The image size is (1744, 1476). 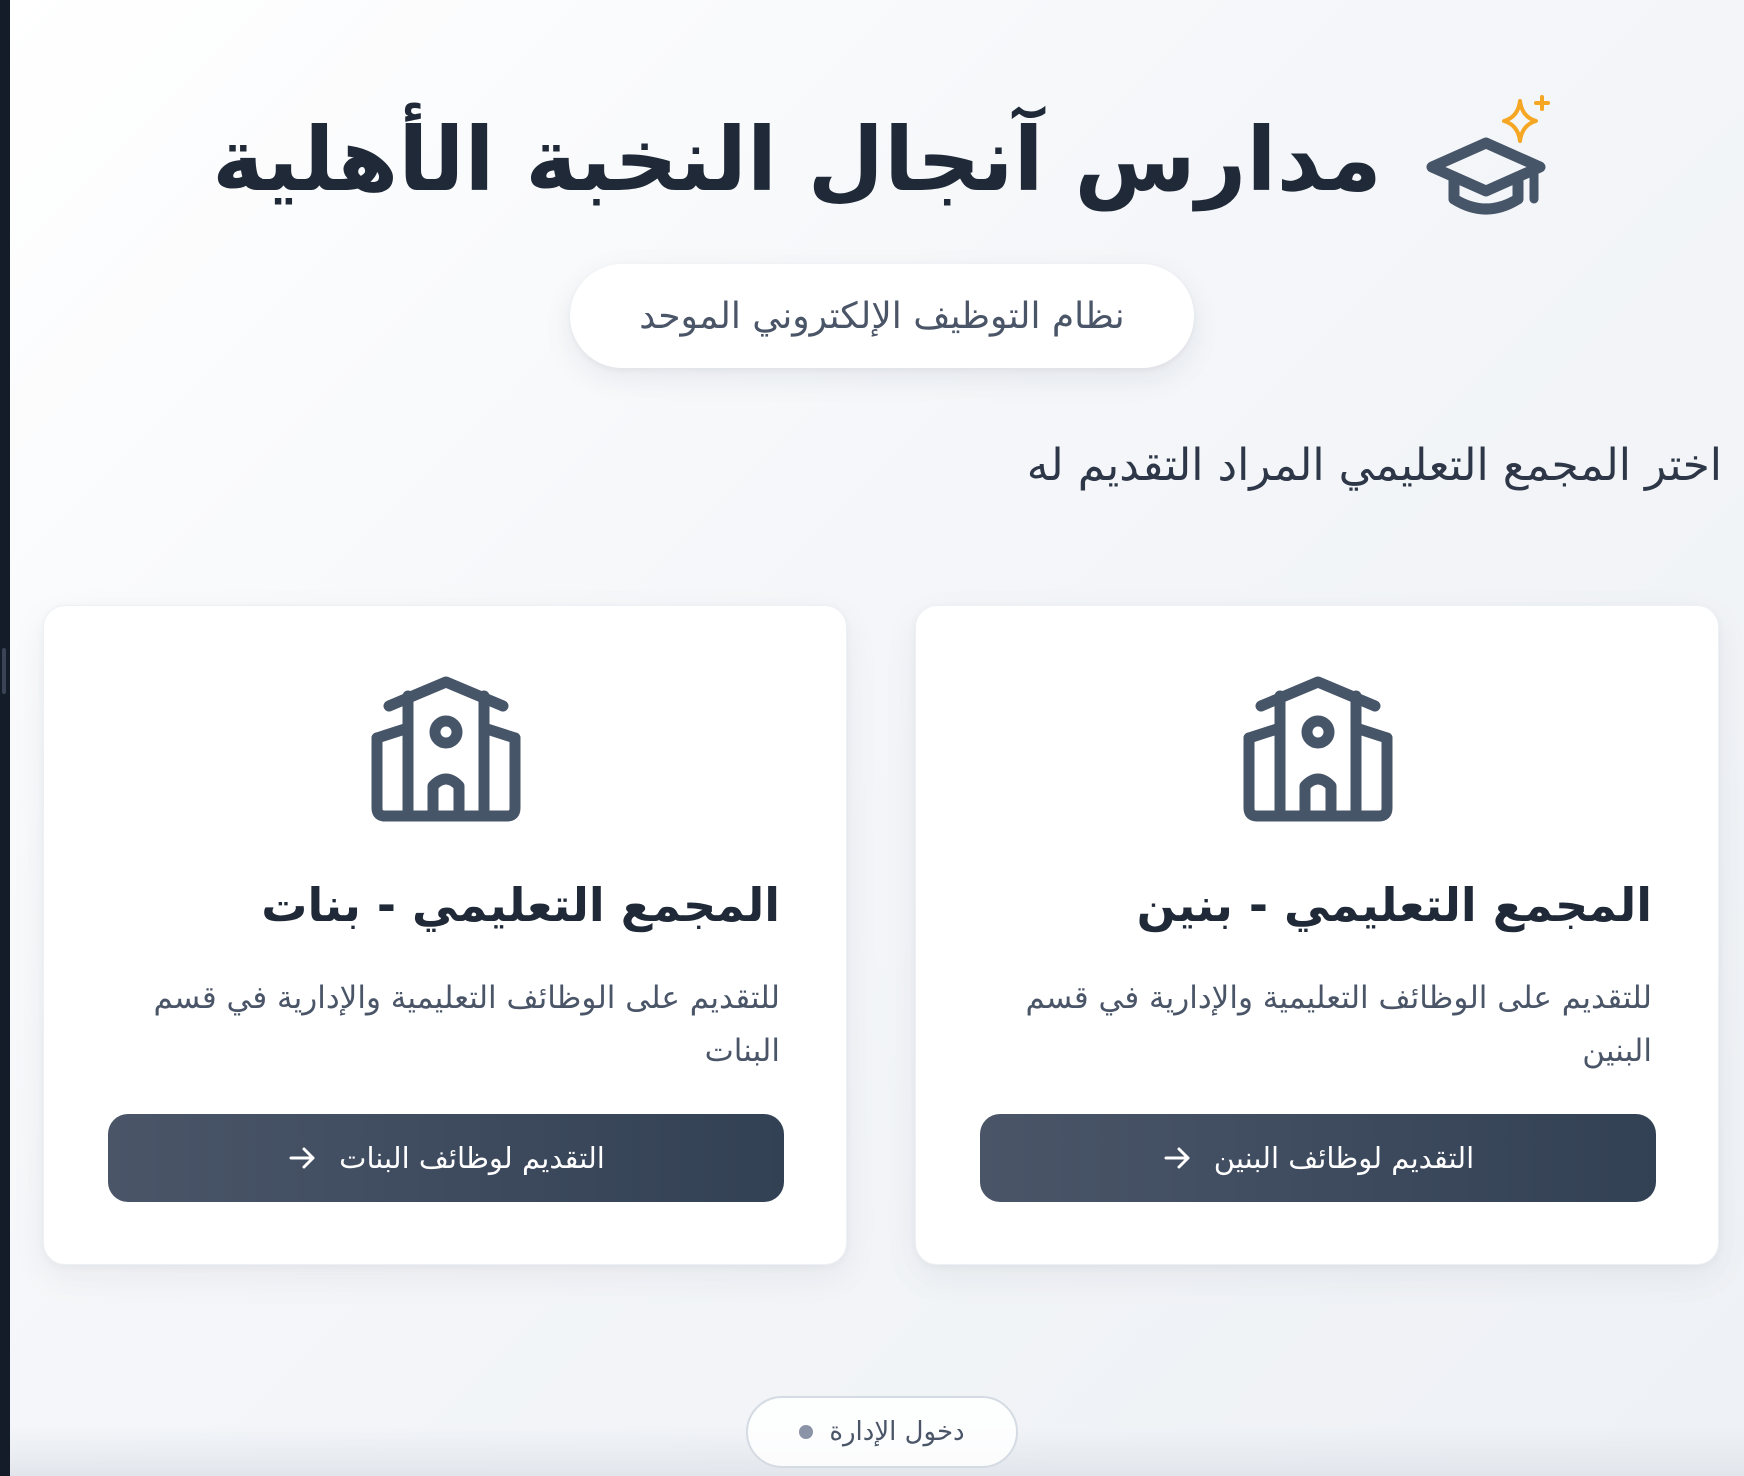 What do you see at coordinates (1394, 905) in the screenshot?
I see `card-title-boys: المجمع التعليمي - بنين` at bounding box center [1394, 905].